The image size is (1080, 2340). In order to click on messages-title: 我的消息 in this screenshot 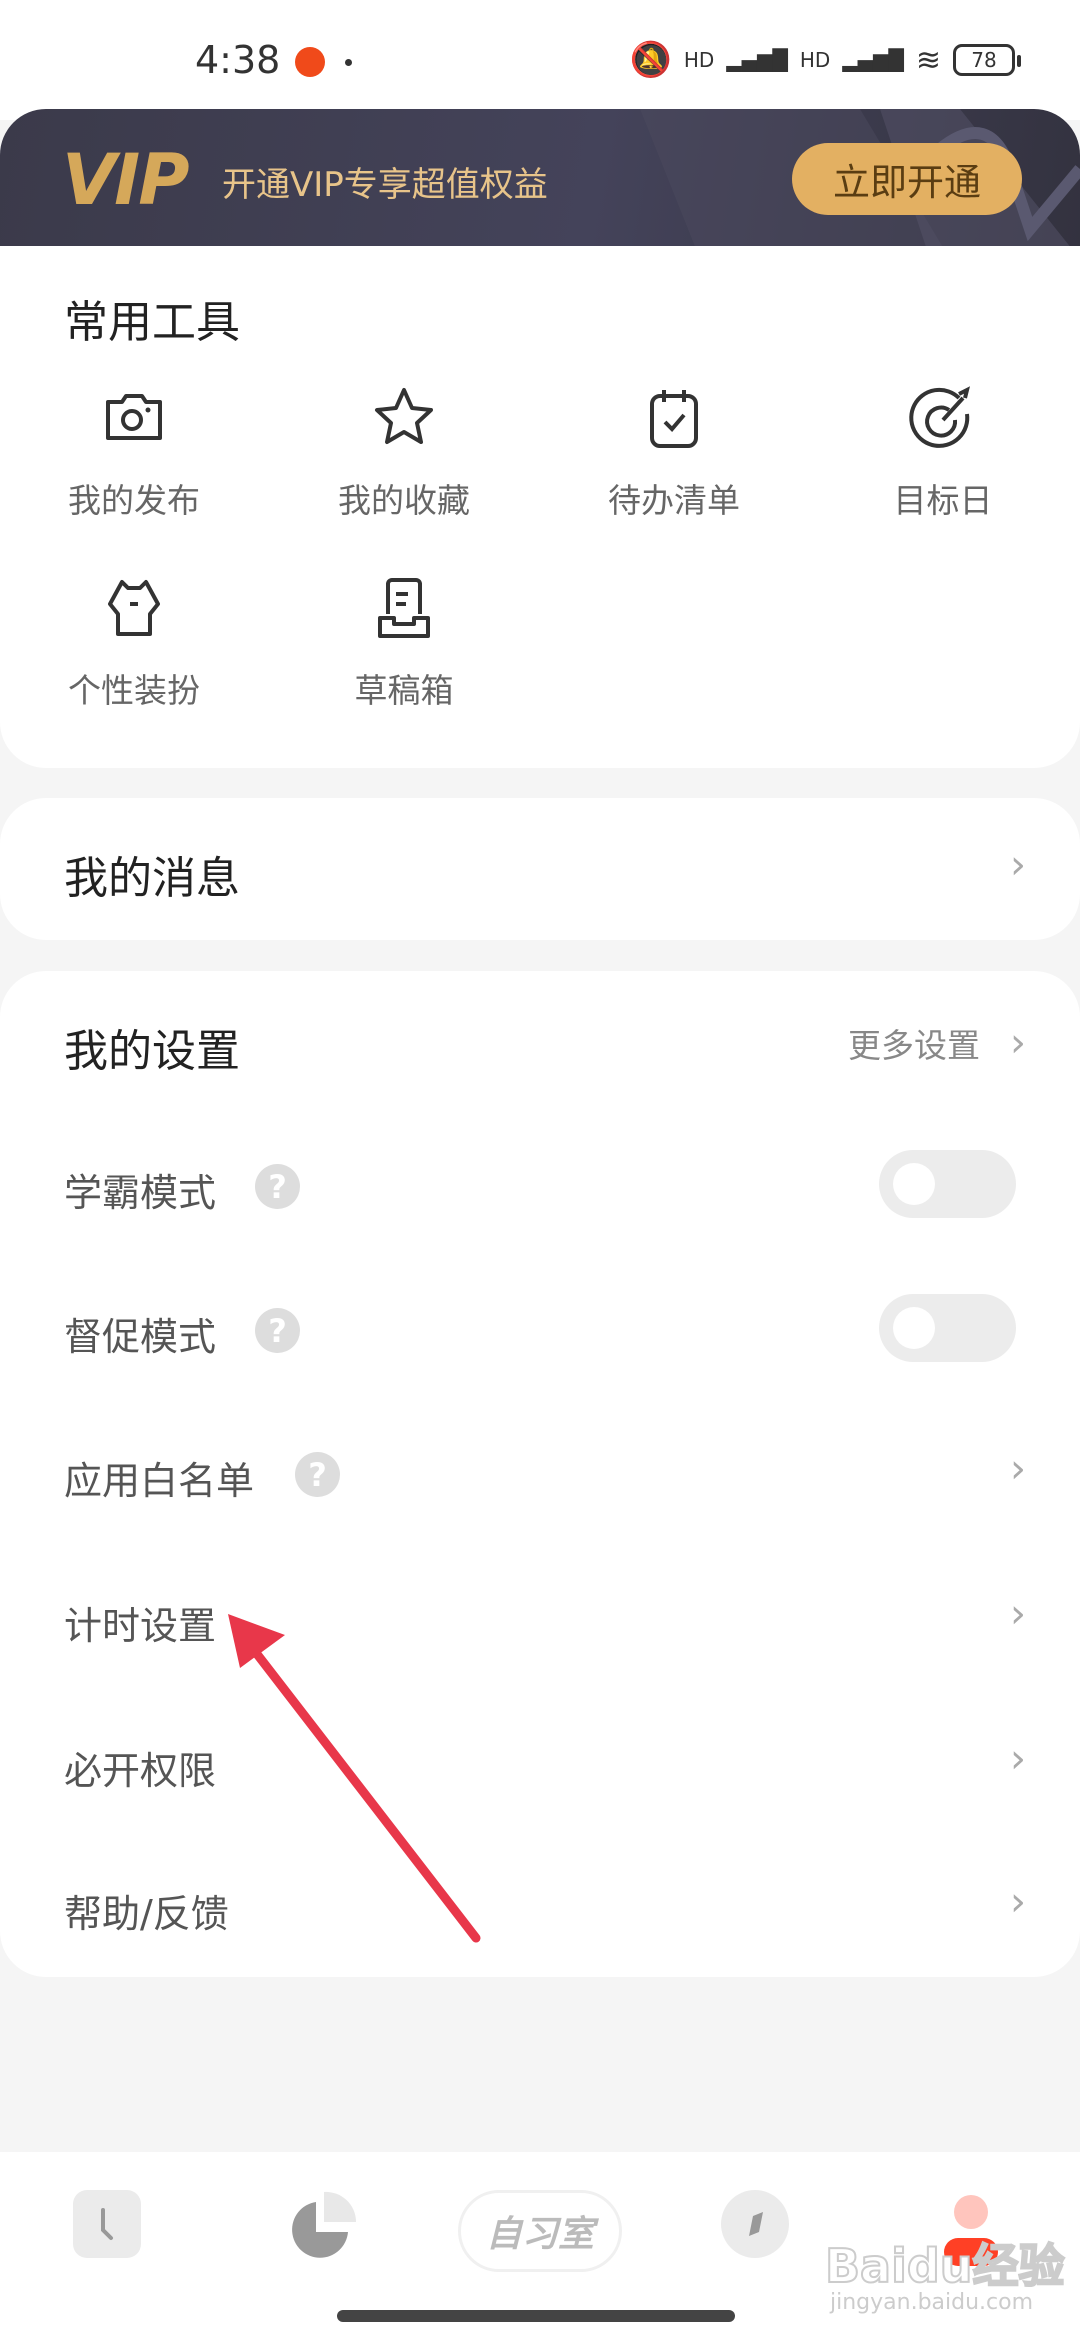, I will do `click(152, 878)`.